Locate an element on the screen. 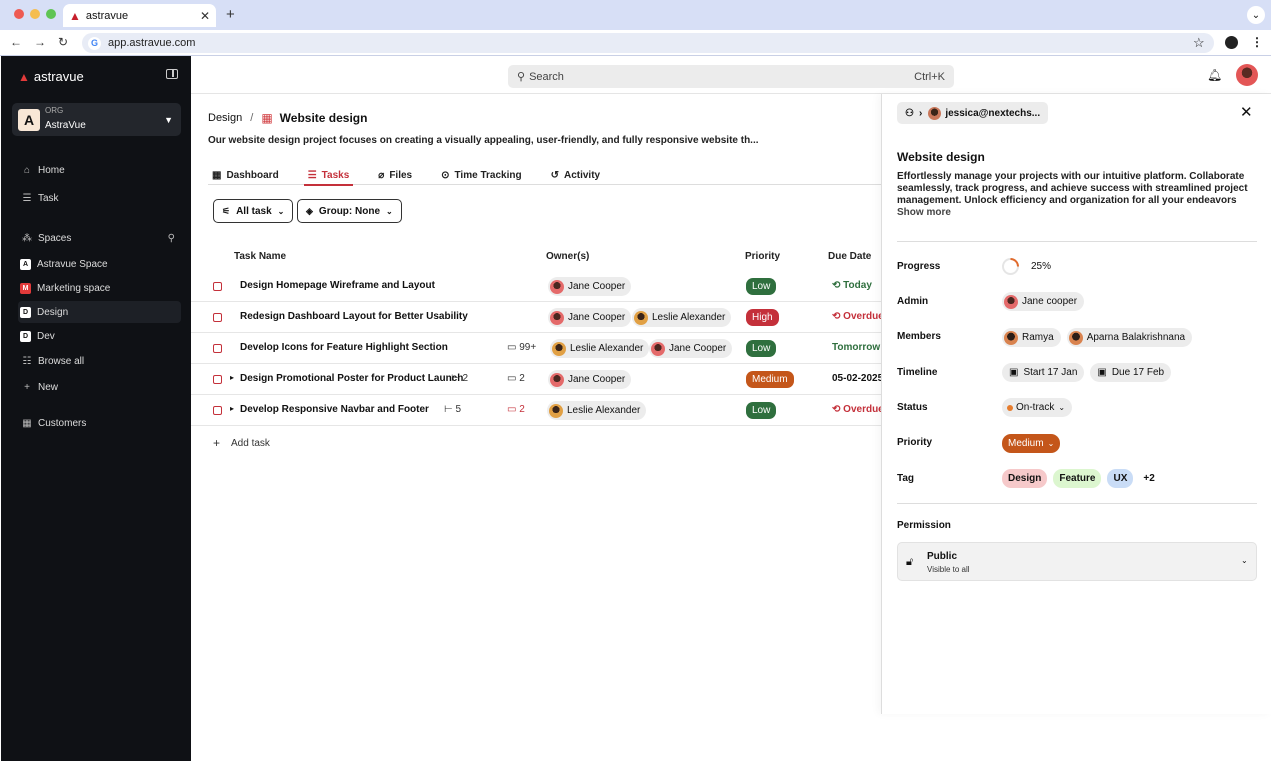  tab-activity: ↺ Activity is located at coordinates (576, 175).